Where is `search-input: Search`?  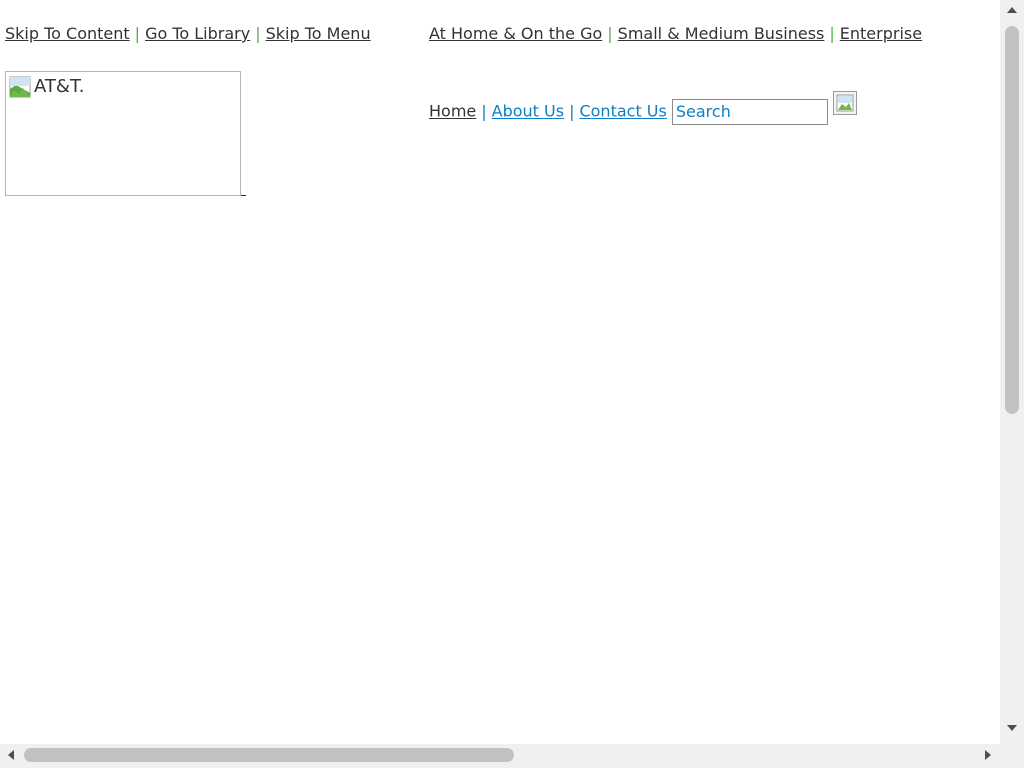 search-input: Search is located at coordinates (749, 112).